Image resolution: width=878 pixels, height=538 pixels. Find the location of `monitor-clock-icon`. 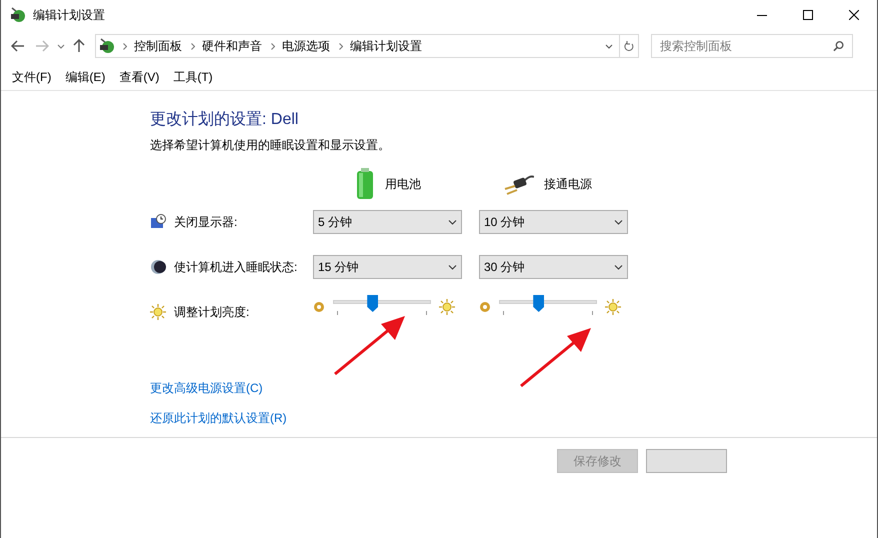

monitor-clock-icon is located at coordinates (158, 222).